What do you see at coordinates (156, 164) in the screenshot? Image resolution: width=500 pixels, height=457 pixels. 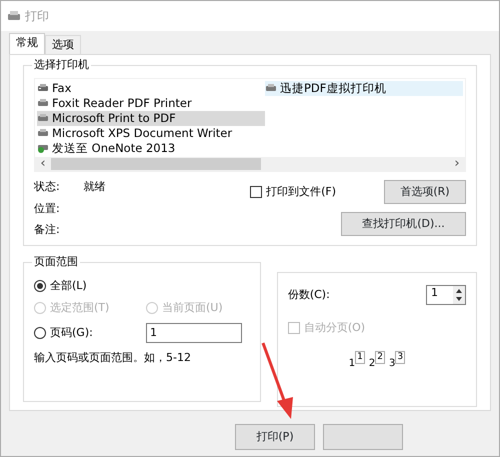 I see `scrollbar-thumb` at bounding box center [156, 164].